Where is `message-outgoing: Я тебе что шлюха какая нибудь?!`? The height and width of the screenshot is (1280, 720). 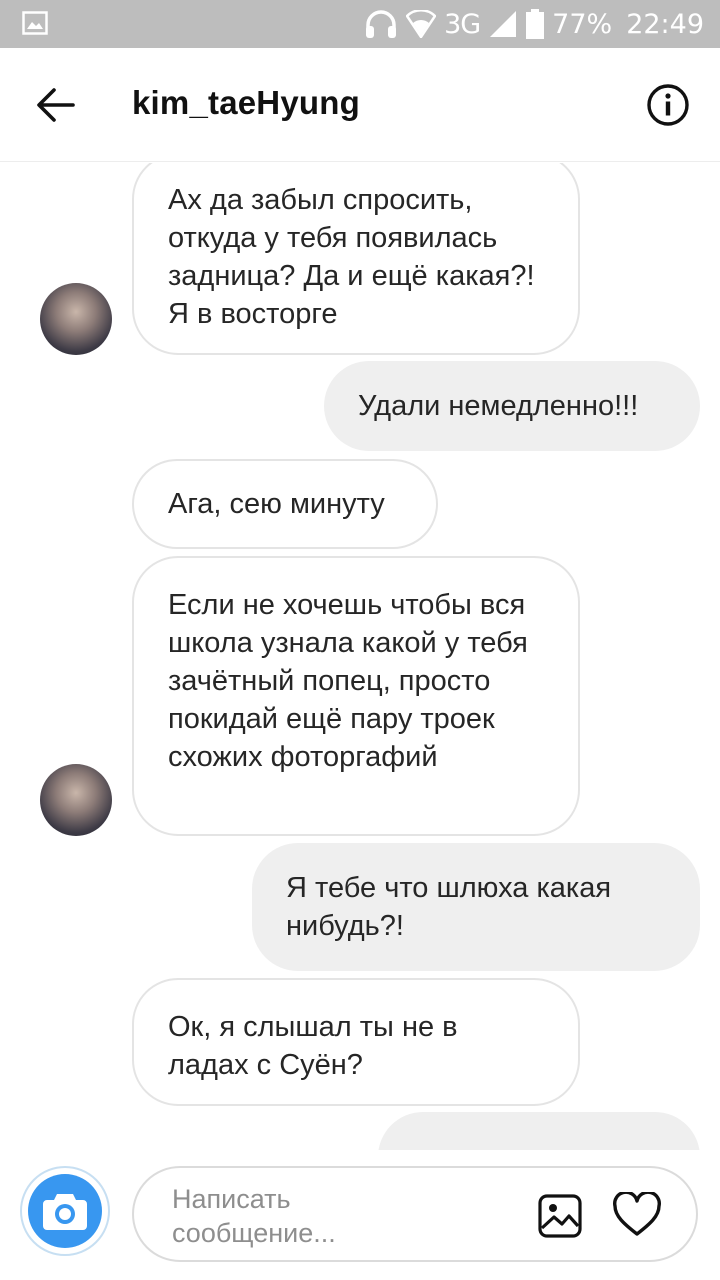 message-outgoing: Я тебе что шлюха какая нибудь?! is located at coordinates (476, 907).